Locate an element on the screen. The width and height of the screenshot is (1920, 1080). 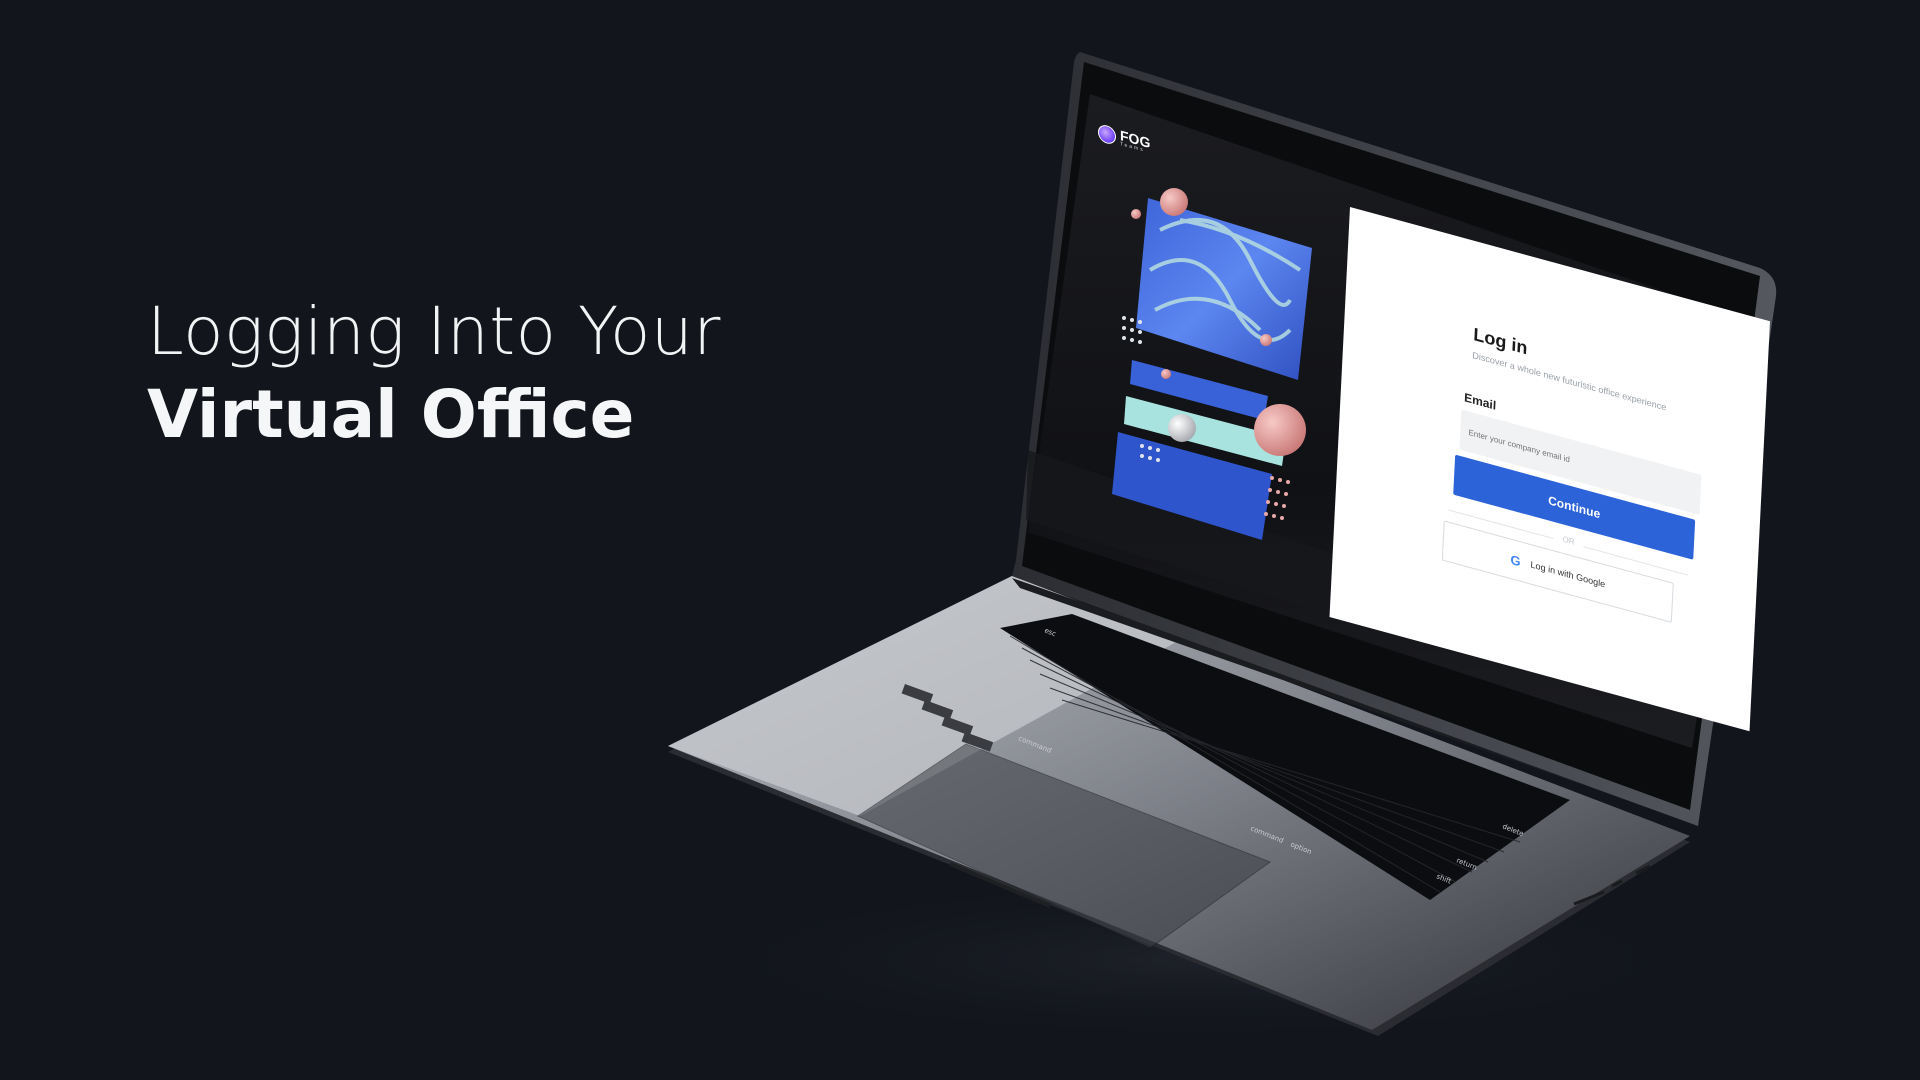
google-login-label: Log in with Google is located at coordinates (1568, 574).